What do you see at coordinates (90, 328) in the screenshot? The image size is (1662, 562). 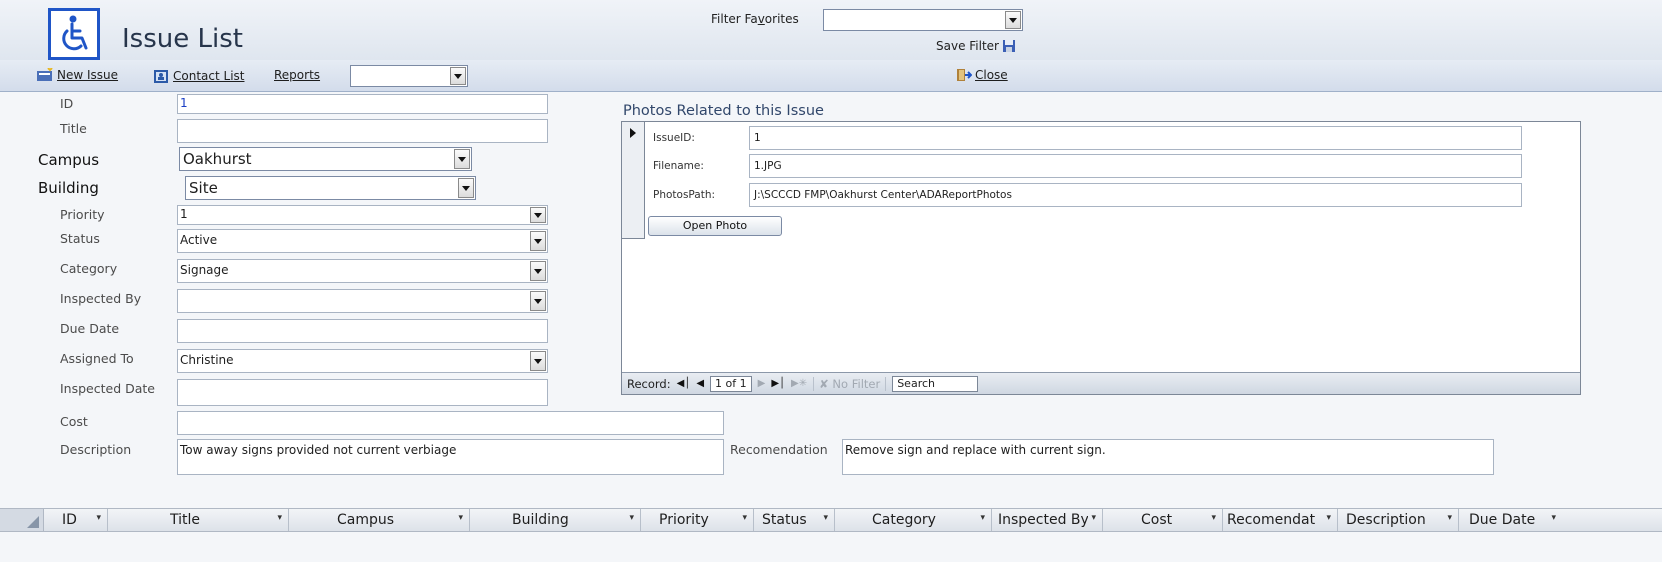 I see `due-date-label: Due Date` at bounding box center [90, 328].